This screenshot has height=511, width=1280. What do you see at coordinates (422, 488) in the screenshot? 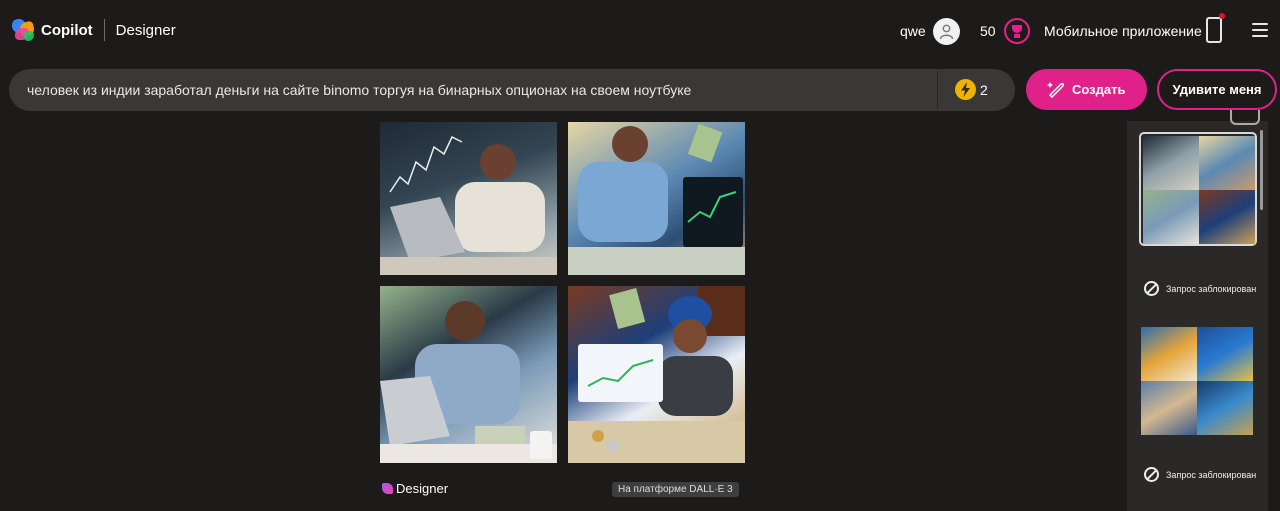
I see `designer-footer-label: Designer` at bounding box center [422, 488].